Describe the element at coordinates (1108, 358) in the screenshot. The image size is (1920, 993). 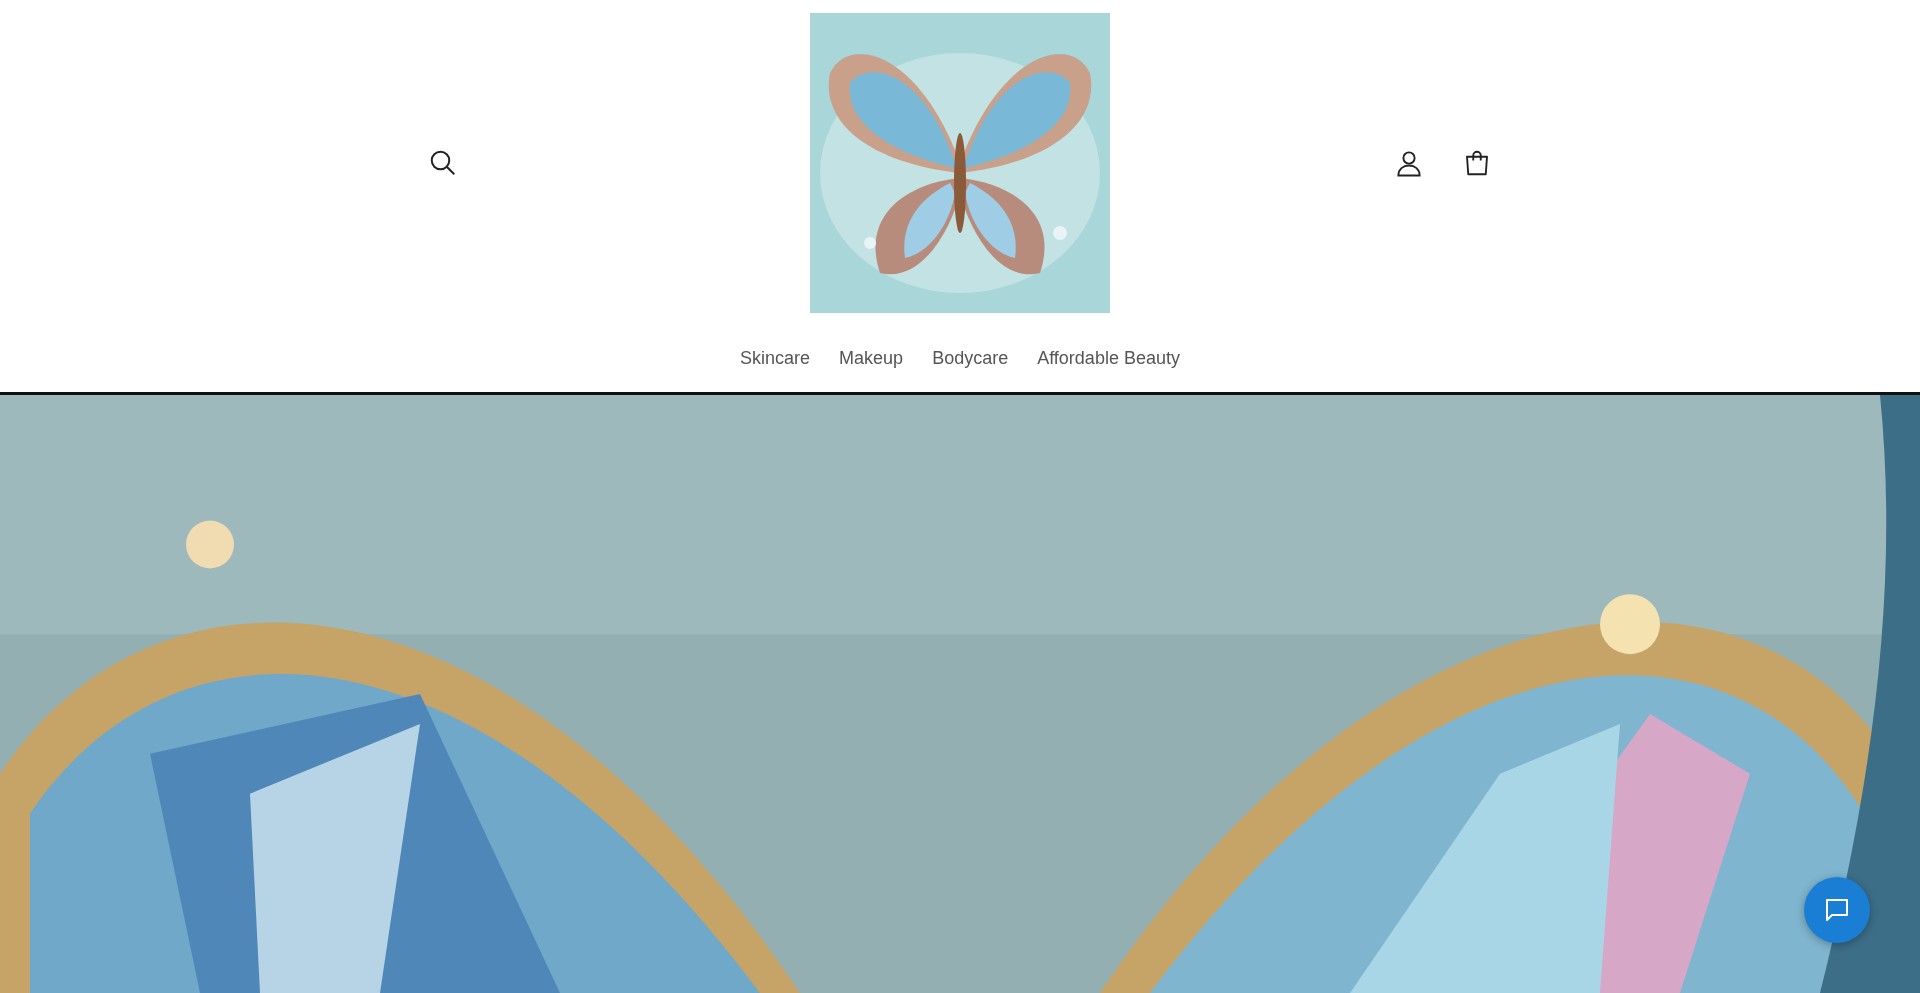
I see `nav-link: Affordable Beauty` at that location.